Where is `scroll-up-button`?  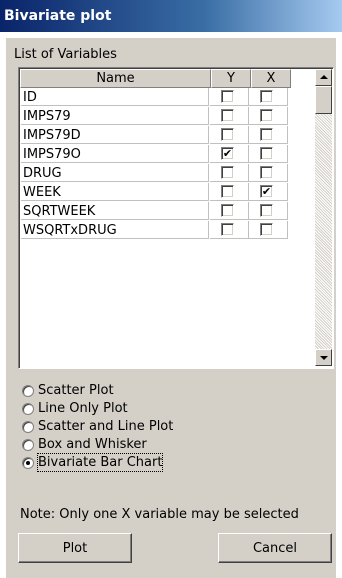
scroll-up-button is located at coordinates (323, 77).